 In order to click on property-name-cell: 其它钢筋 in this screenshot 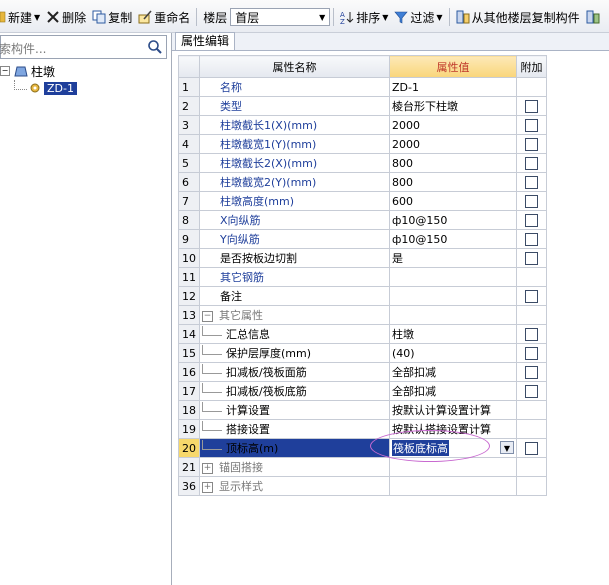, I will do `click(294, 277)`.